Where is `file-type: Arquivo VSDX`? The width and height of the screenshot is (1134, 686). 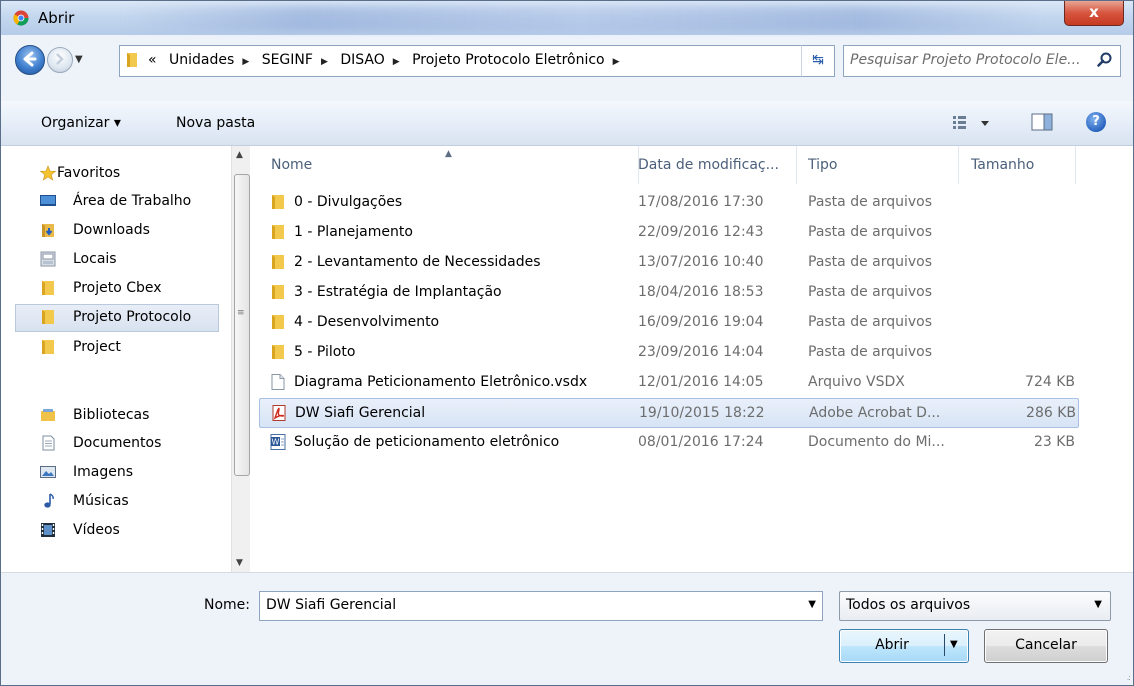
file-type: Arquivo VSDX is located at coordinates (856, 382).